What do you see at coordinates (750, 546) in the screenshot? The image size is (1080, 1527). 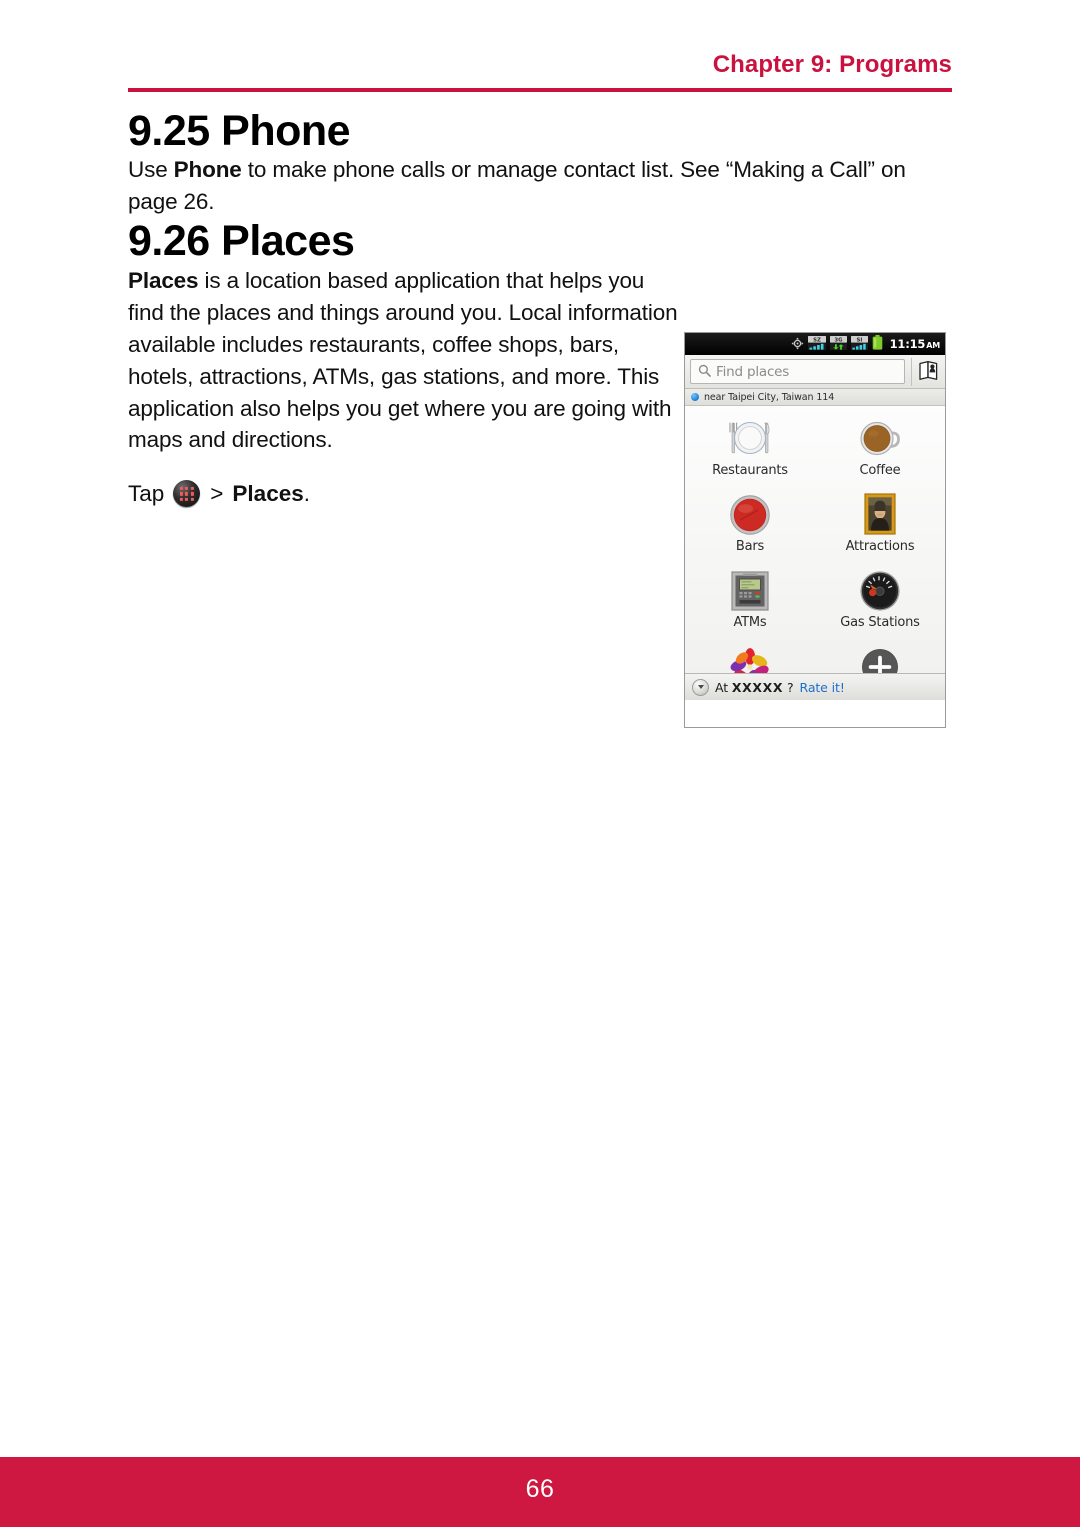 I see `category-label: Bars` at bounding box center [750, 546].